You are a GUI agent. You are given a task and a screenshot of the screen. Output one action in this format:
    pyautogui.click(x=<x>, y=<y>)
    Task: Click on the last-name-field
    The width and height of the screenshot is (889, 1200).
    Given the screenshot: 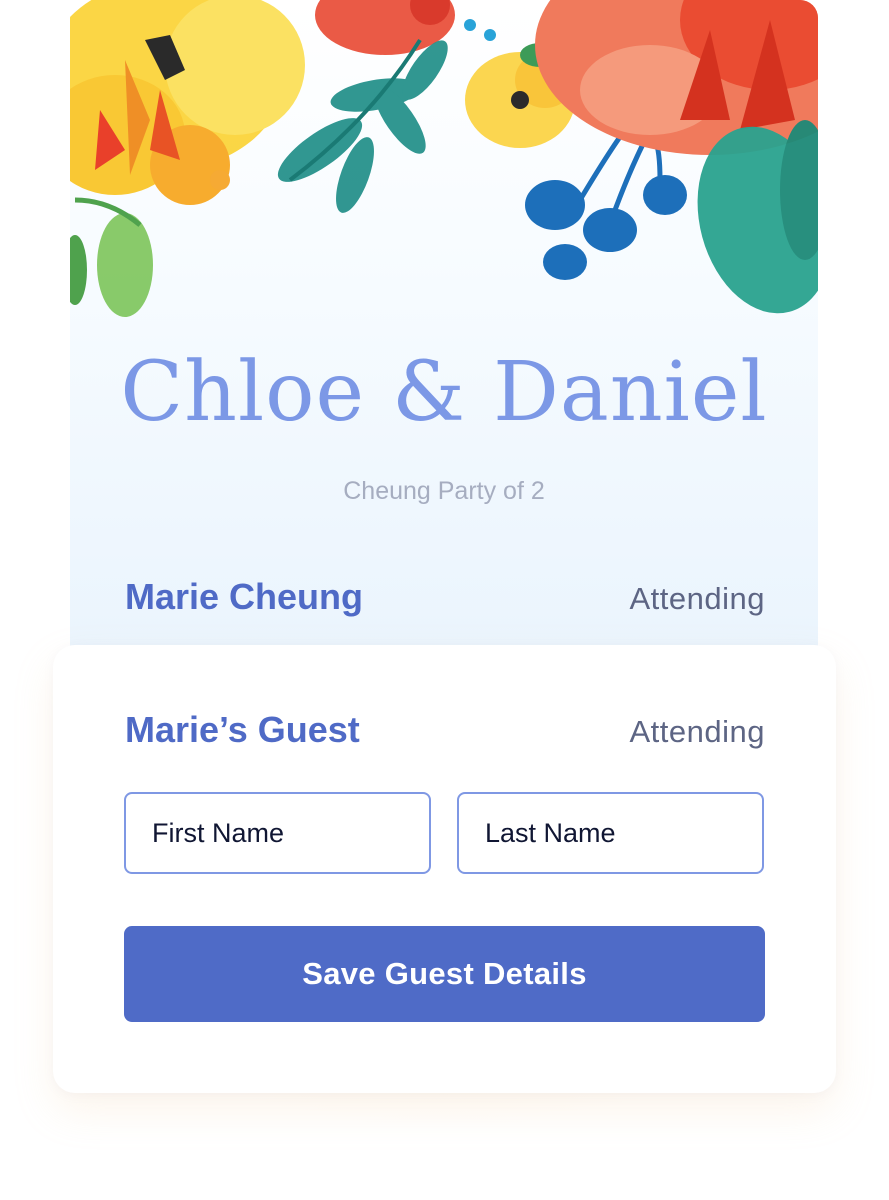 What is the action you would take?
    pyautogui.click(x=610, y=833)
    